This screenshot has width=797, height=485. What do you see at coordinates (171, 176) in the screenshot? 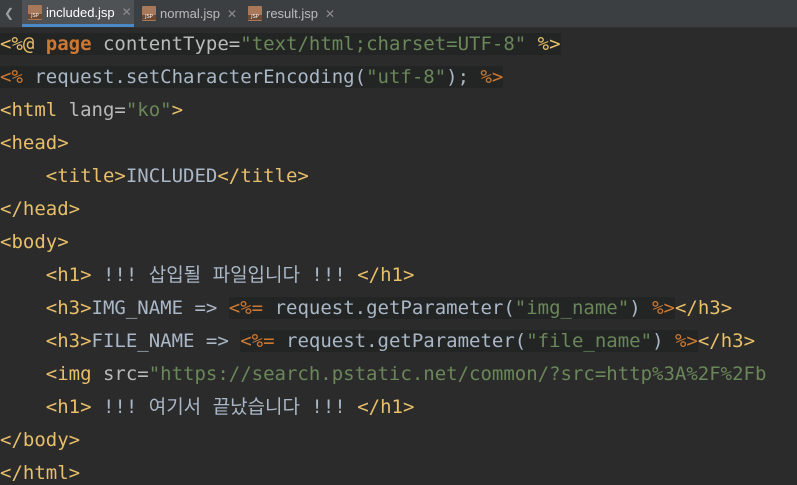
I see `code-text: INCLUDED` at bounding box center [171, 176].